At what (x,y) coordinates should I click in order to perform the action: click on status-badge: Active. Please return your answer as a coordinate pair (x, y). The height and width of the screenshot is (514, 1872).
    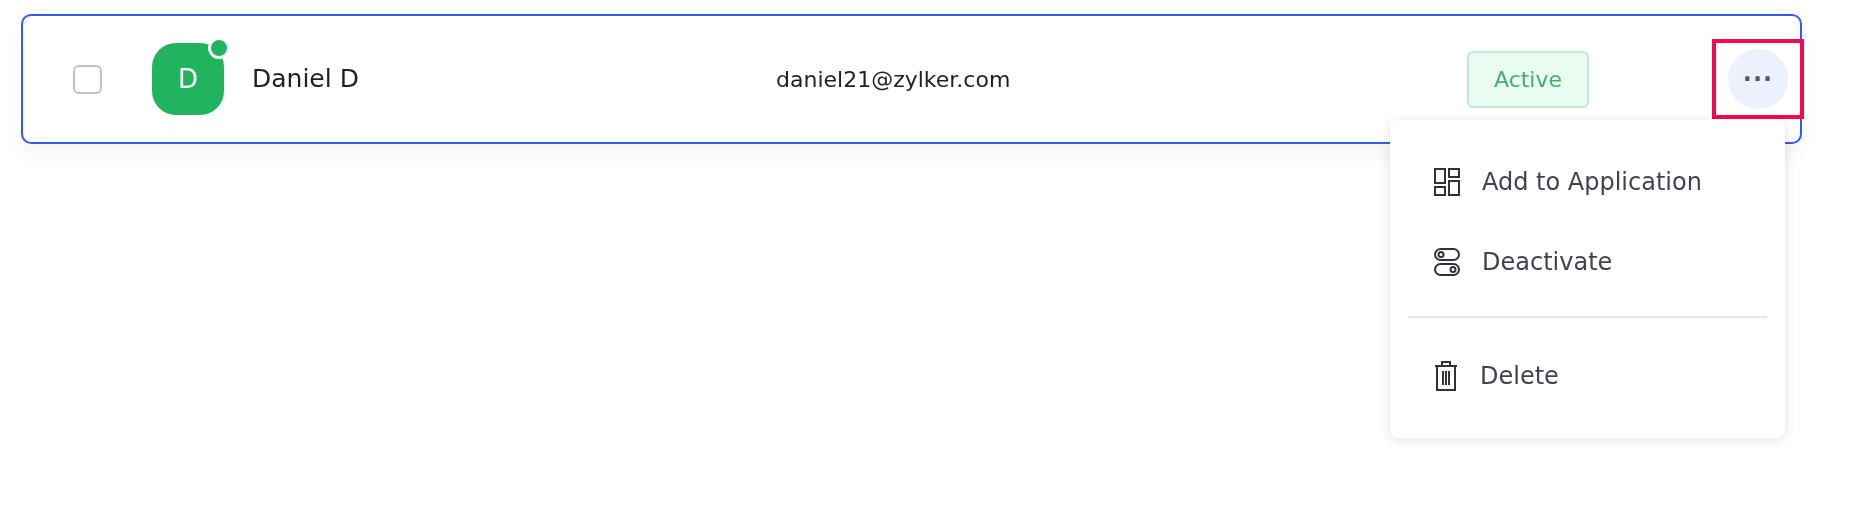
    Looking at the image, I should click on (1528, 79).